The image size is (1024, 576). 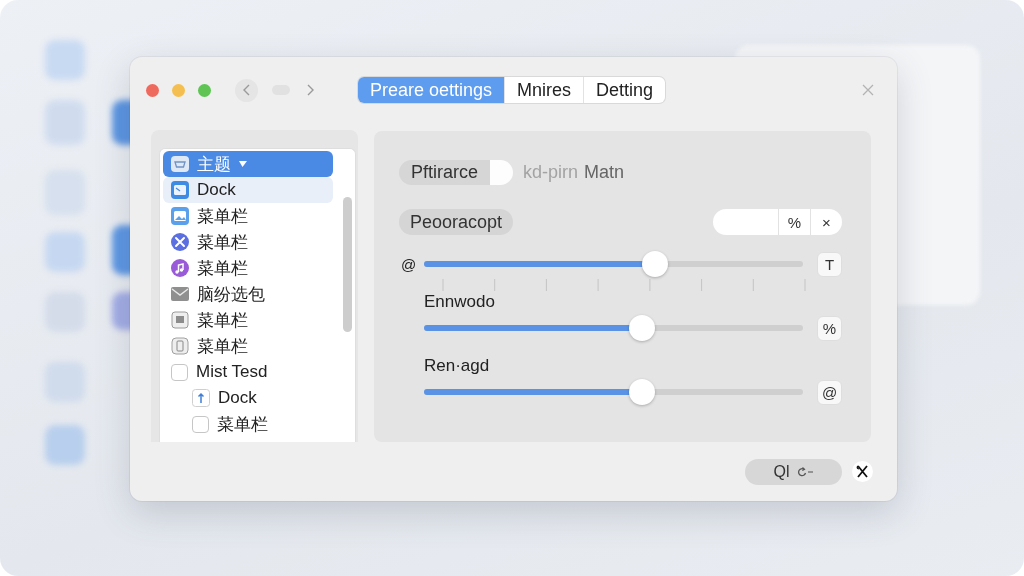 What do you see at coordinates (180, 320) in the screenshot?
I see `picture-frame-icon` at bounding box center [180, 320].